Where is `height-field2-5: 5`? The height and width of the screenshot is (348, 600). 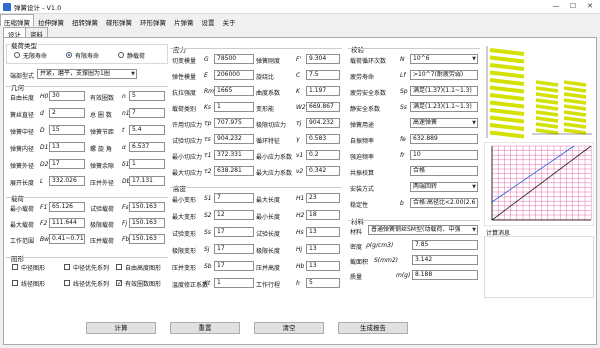 height-field2-5: 5 is located at coordinates (323, 283).